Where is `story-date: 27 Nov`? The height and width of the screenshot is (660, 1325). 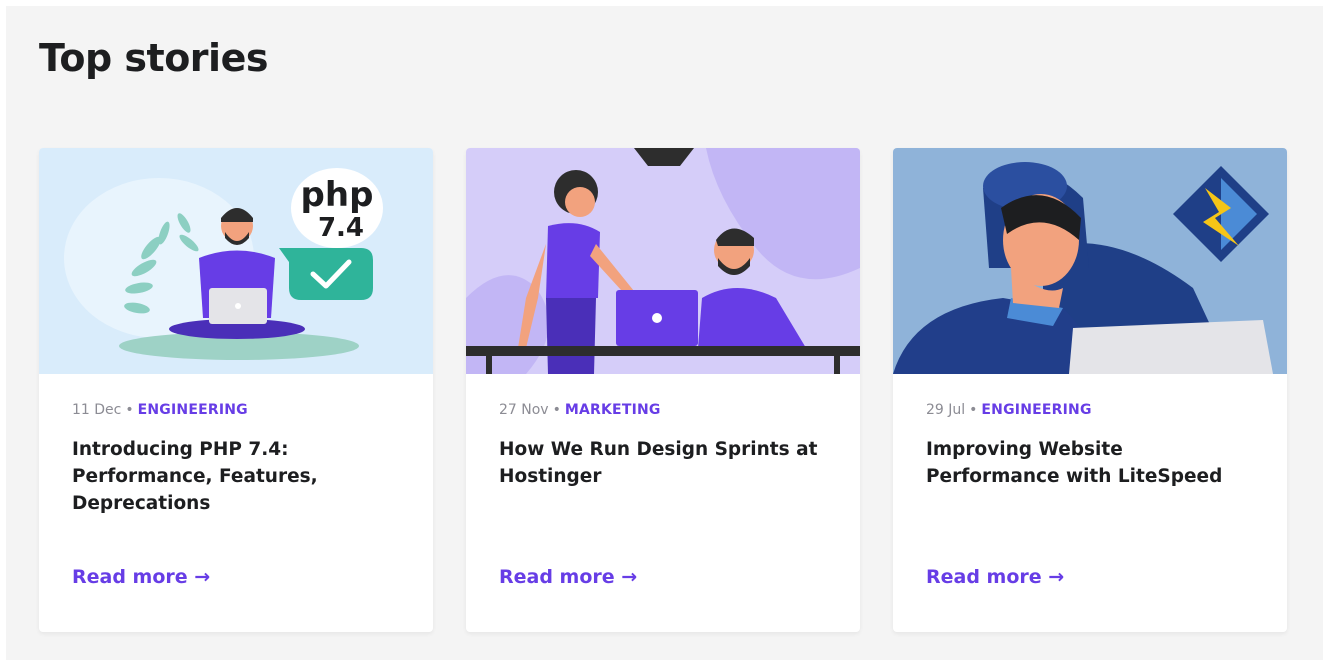
story-date: 27 Nov is located at coordinates (524, 410).